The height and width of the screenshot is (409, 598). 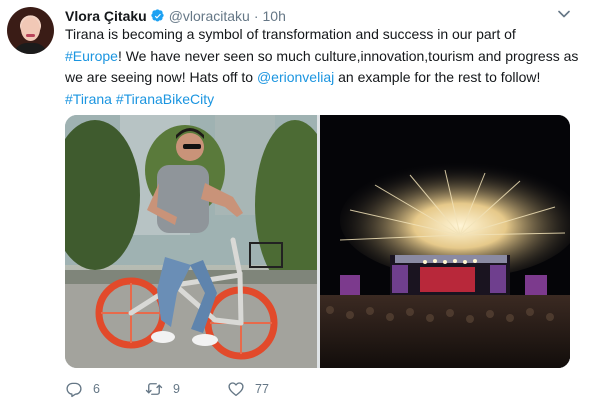 I want to click on hashtag-tiranabikecity-link: #TiranaBikeCity, so click(x=165, y=99).